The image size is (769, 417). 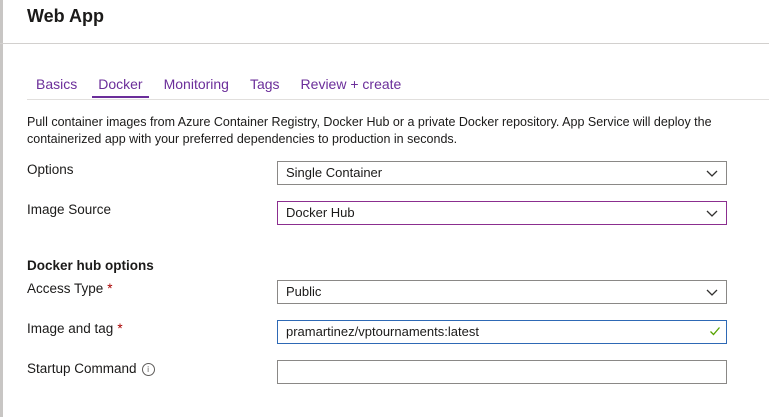 What do you see at coordinates (70, 328) in the screenshot?
I see `image-and-tag-label-text: Image and tag` at bounding box center [70, 328].